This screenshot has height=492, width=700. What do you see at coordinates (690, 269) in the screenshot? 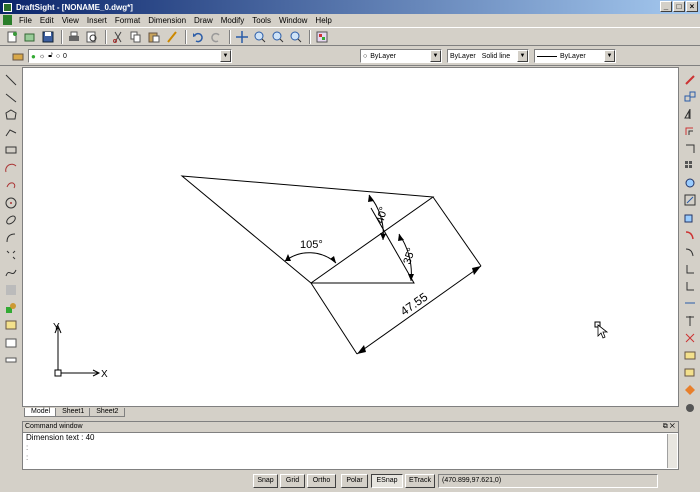
I see `trim-icon` at bounding box center [690, 269].